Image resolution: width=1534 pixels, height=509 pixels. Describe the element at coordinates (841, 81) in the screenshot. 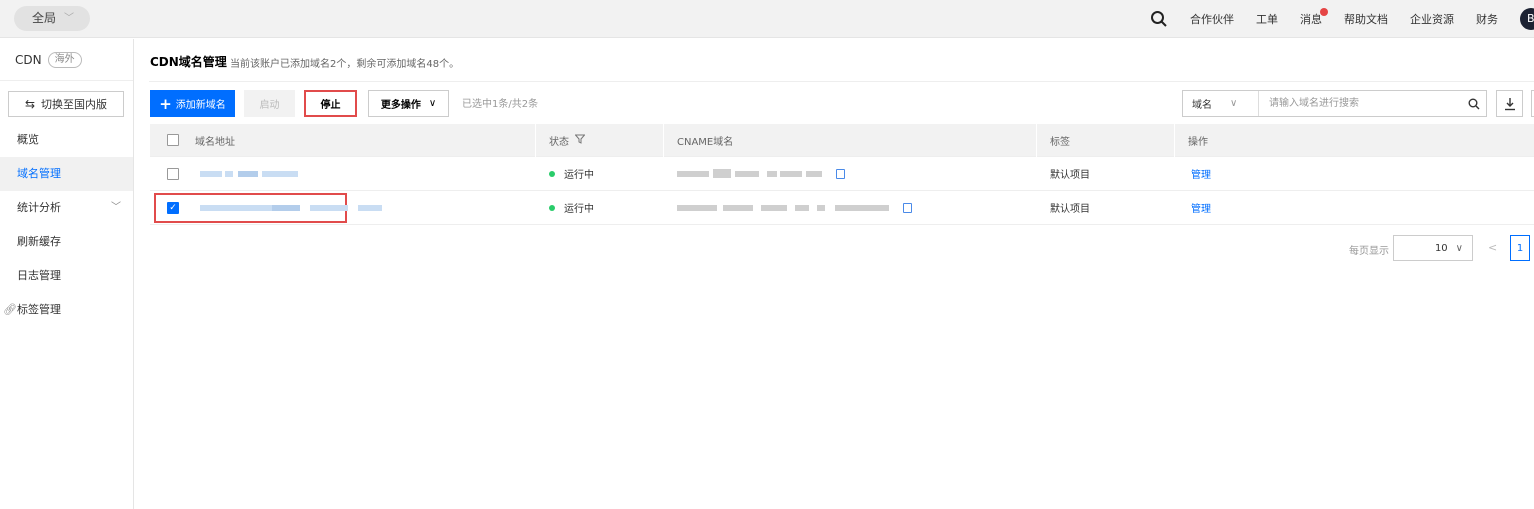

I see `divider` at that location.